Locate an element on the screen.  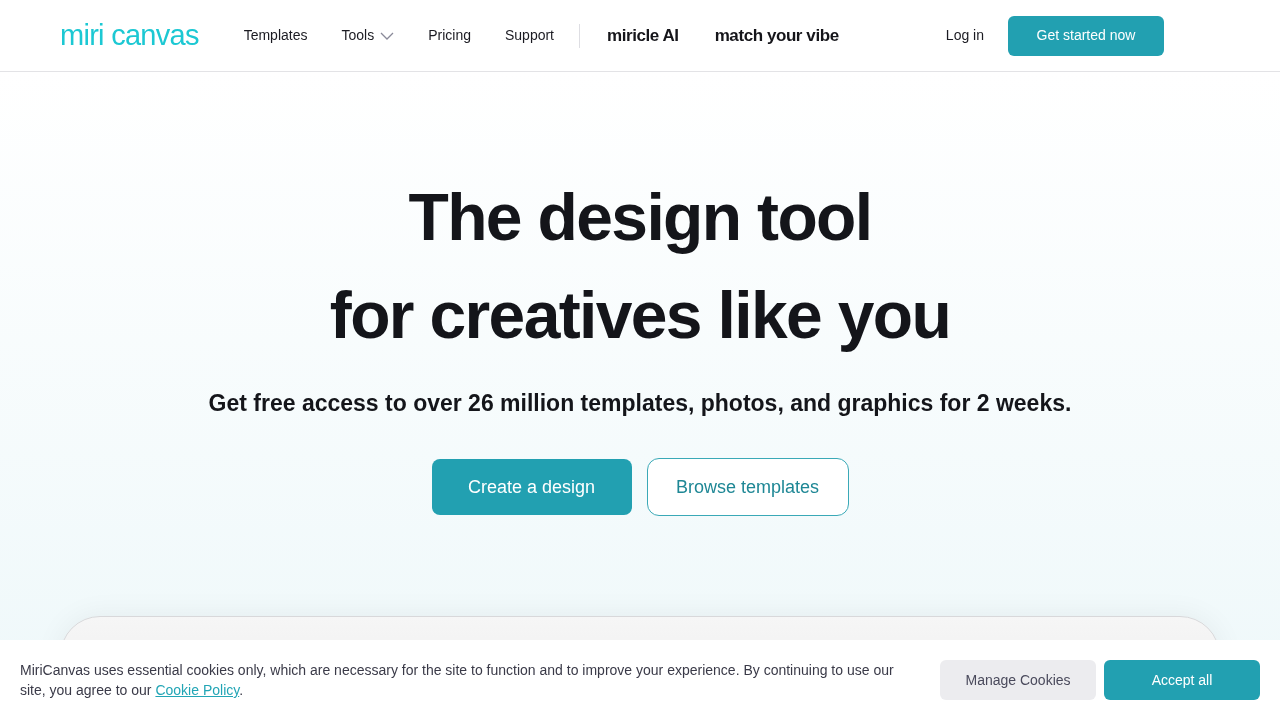
nav-link: Tools is located at coordinates (368, 35).